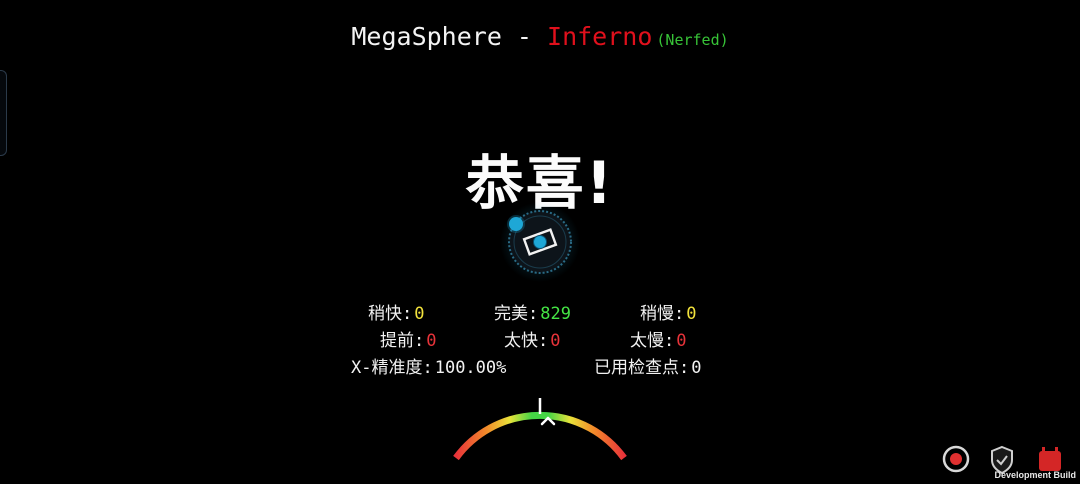 This screenshot has width=1080, height=484. What do you see at coordinates (600, 36) in the screenshot?
I see `difficulty-label: Inferno` at bounding box center [600, 36].